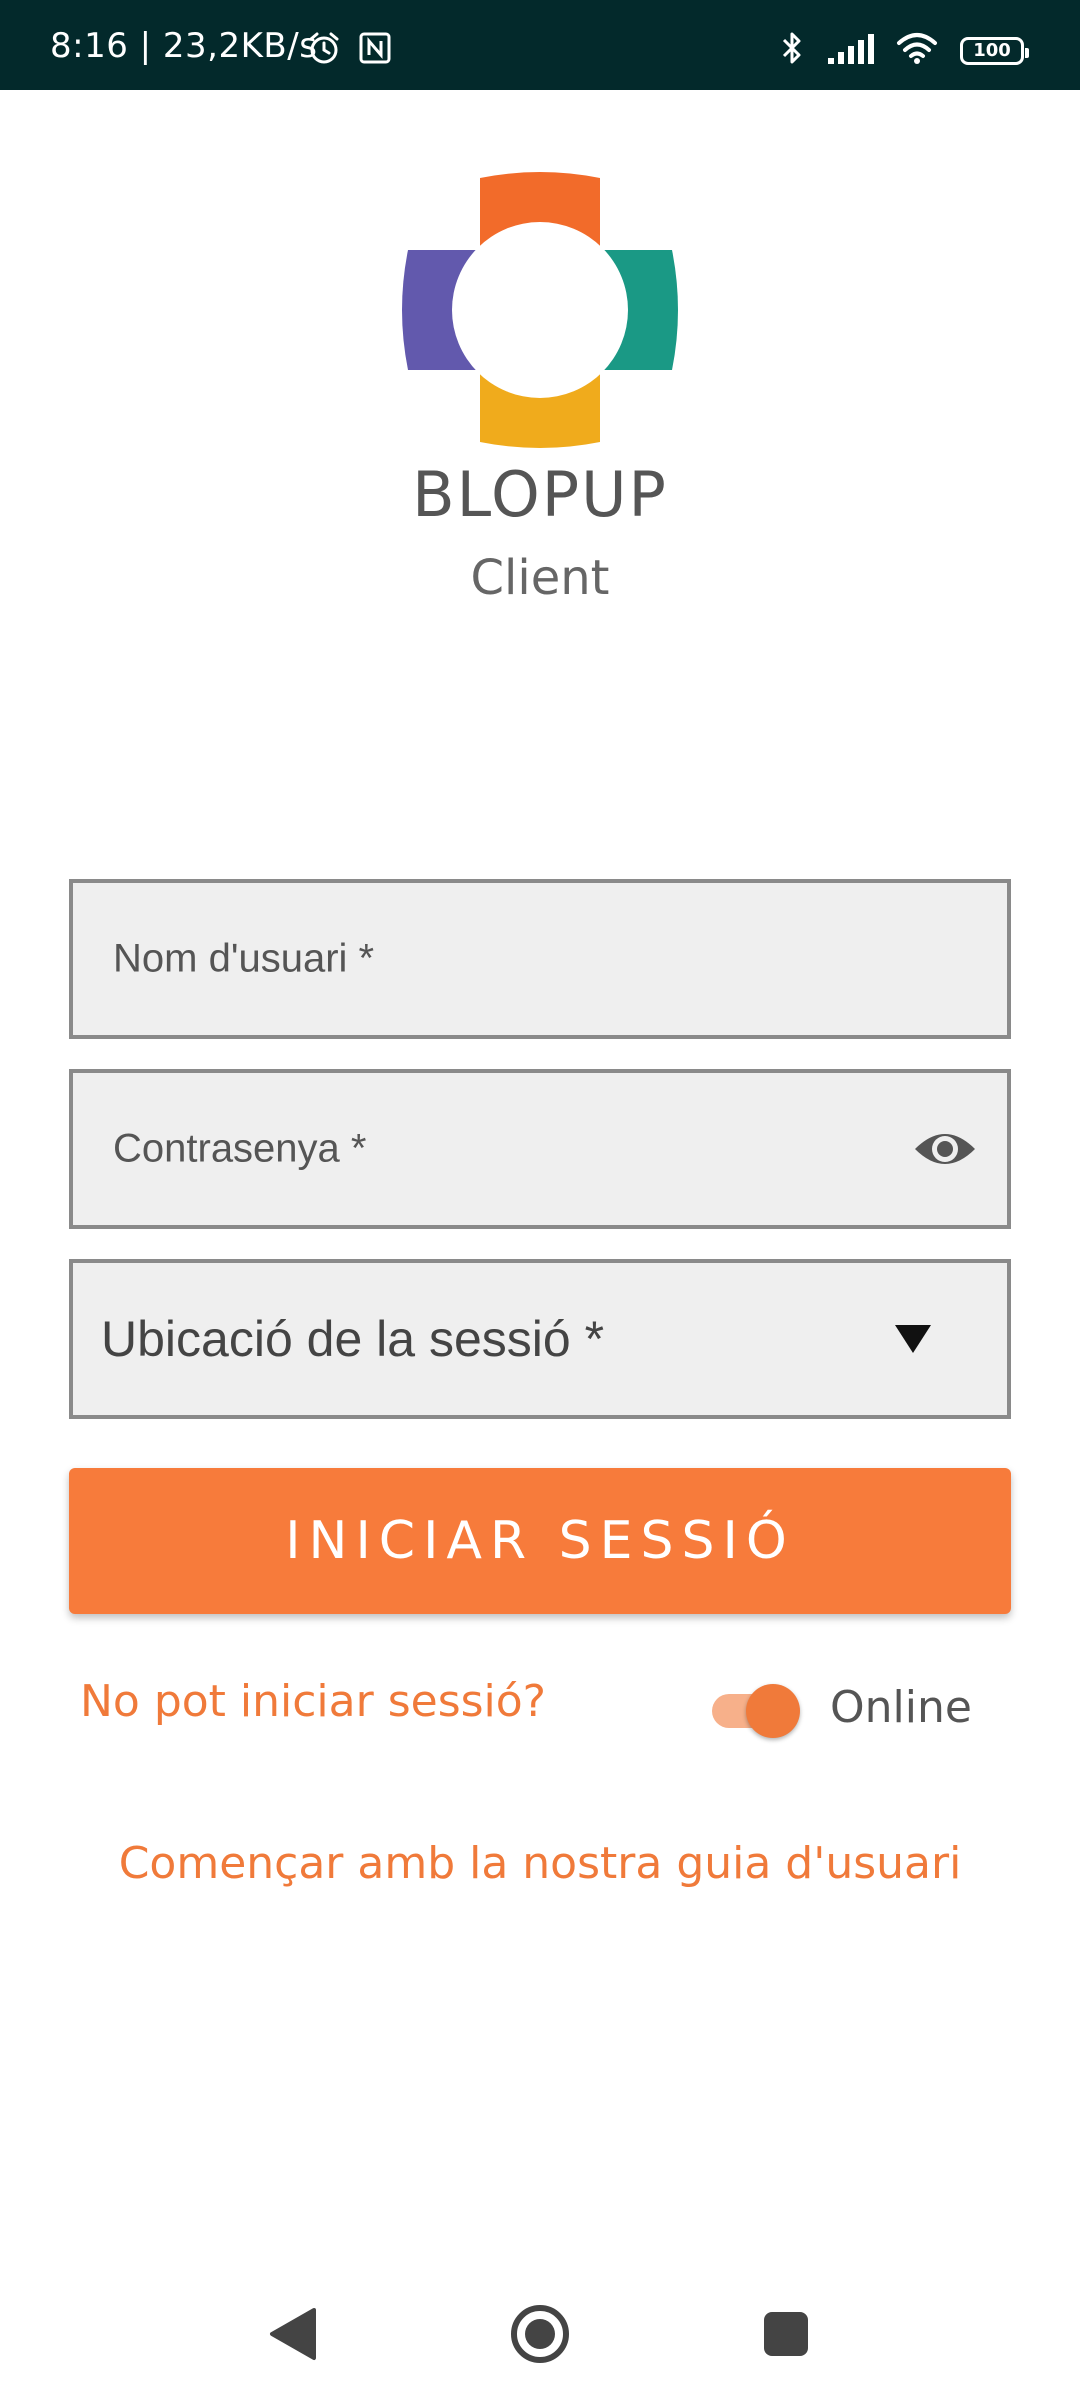  I want to click on battery-icon: 100, so click(994, 50).